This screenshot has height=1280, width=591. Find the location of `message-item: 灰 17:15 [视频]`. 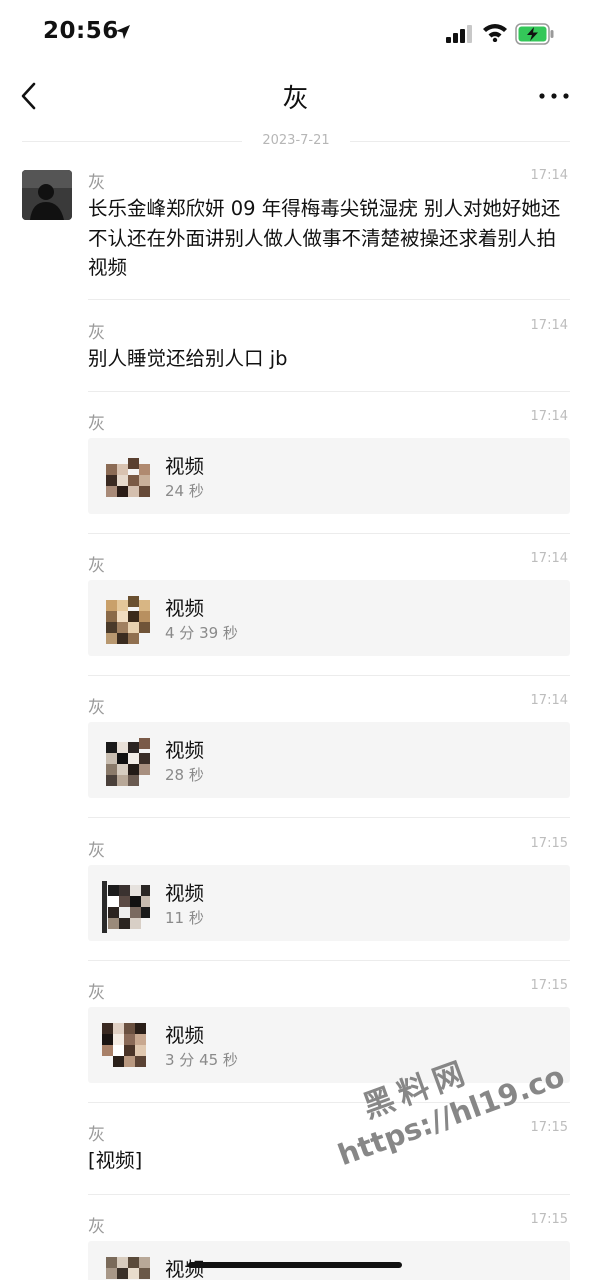

message-item: 灰 17:15 [视频] is located at coordinates (329, 1158).